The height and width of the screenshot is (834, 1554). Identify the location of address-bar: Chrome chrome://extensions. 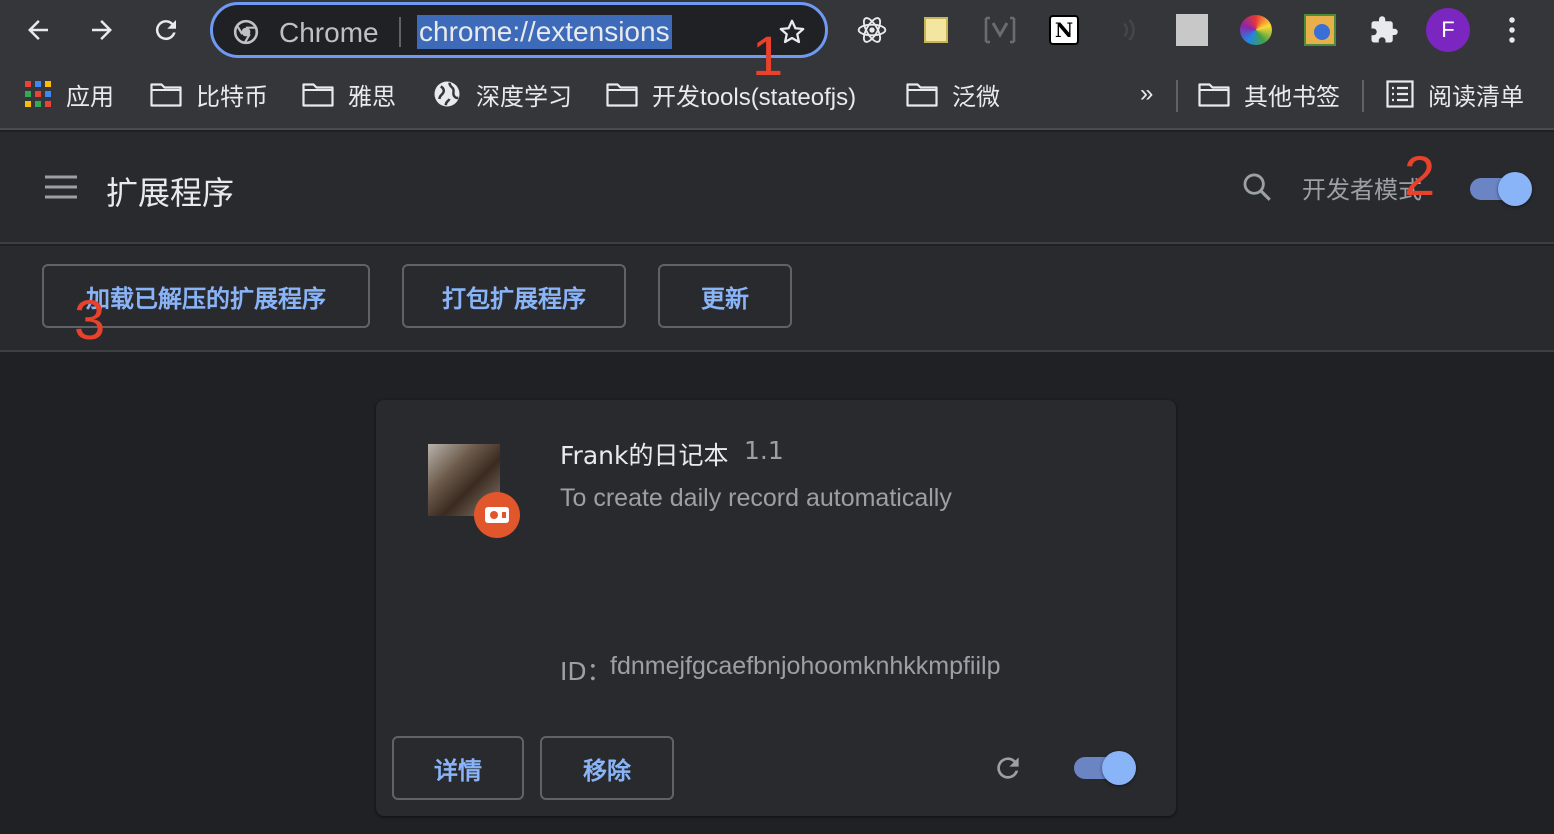
(519, 30).